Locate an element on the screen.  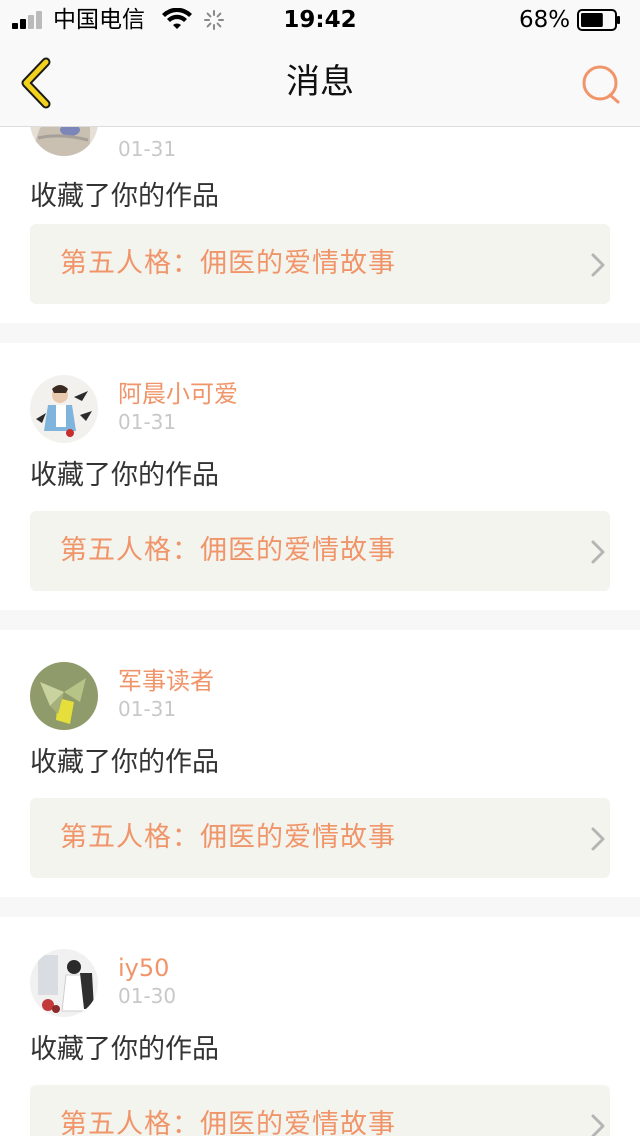
username: iy50 is located at coordinates (143, 968).